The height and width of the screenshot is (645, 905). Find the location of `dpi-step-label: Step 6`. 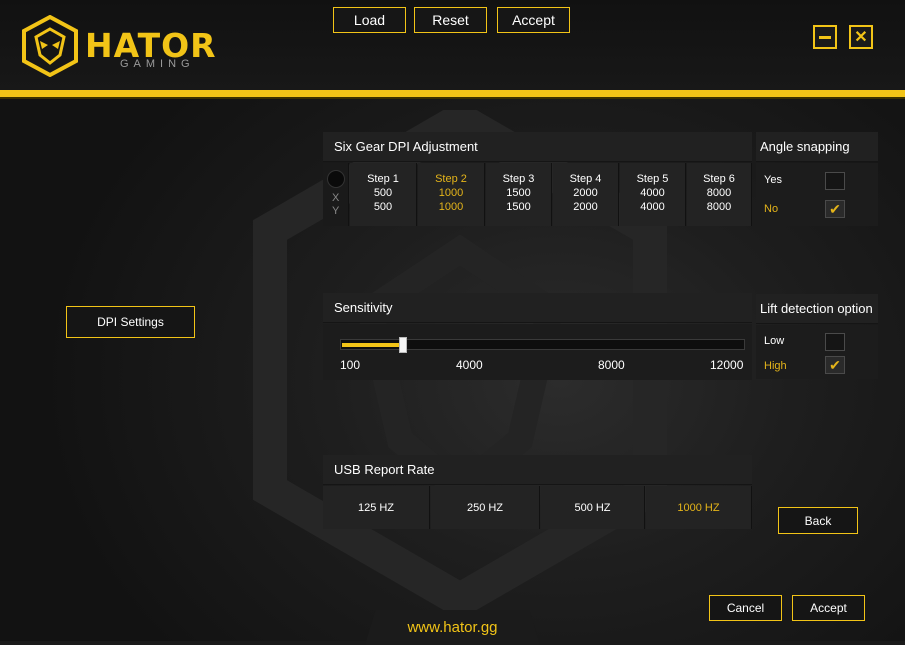

dpi-step-label: Step 6 is located at coordinates (719, 179).